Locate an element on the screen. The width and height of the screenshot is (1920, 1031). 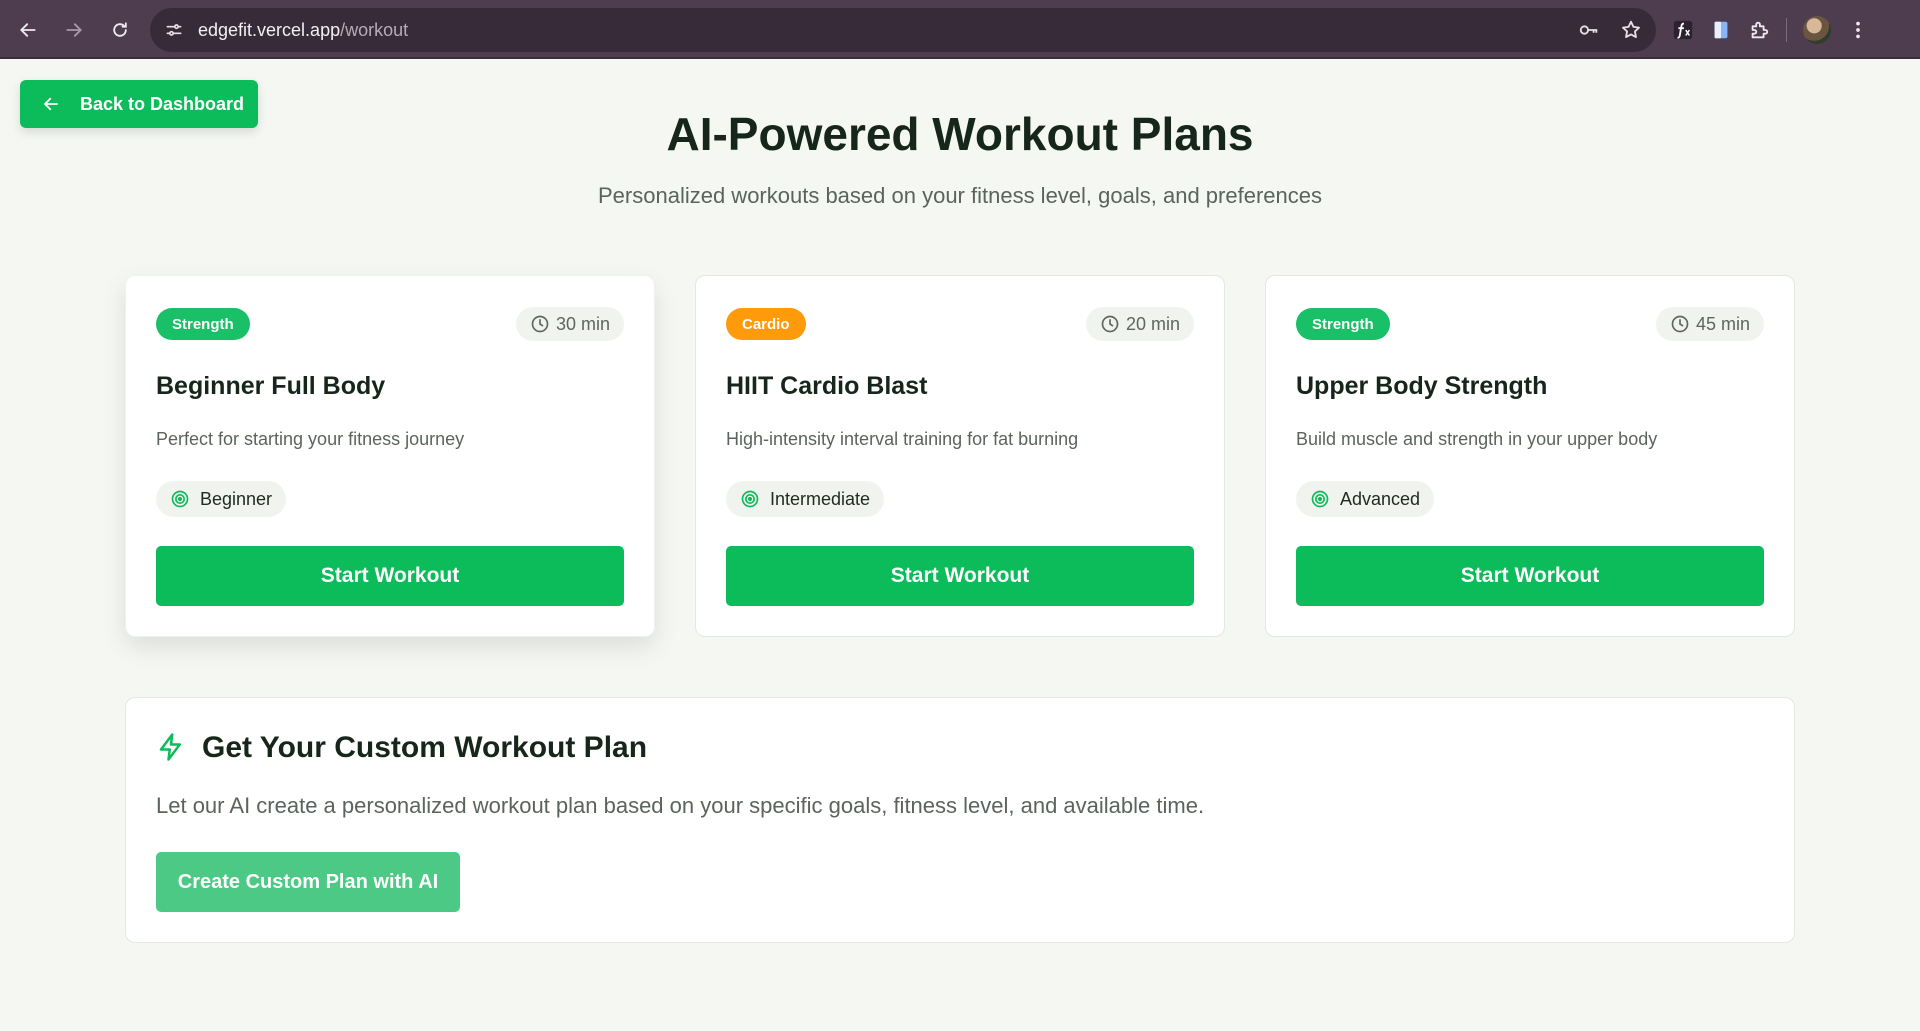
docs-extension-icon is located at coordinates (1721, 30).